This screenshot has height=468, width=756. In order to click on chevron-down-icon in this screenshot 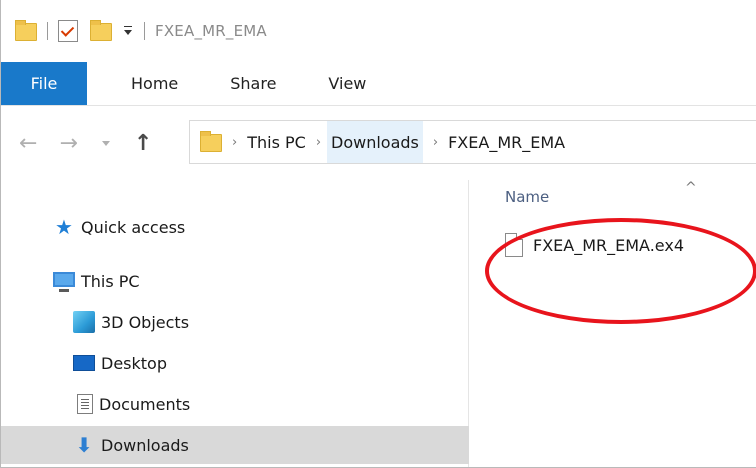, I will do `click(105, 143)`.